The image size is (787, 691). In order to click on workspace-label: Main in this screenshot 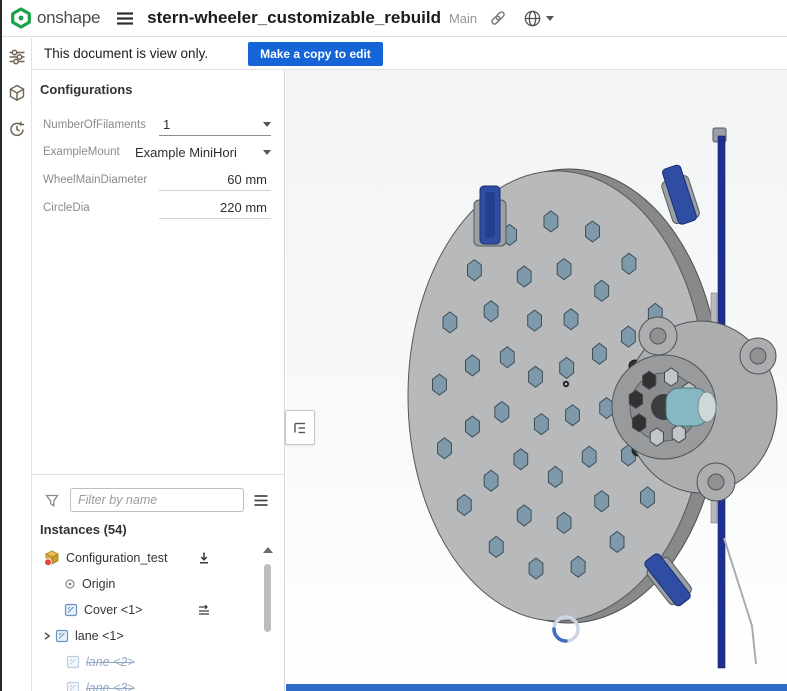, I will do `click(463, 18)`.